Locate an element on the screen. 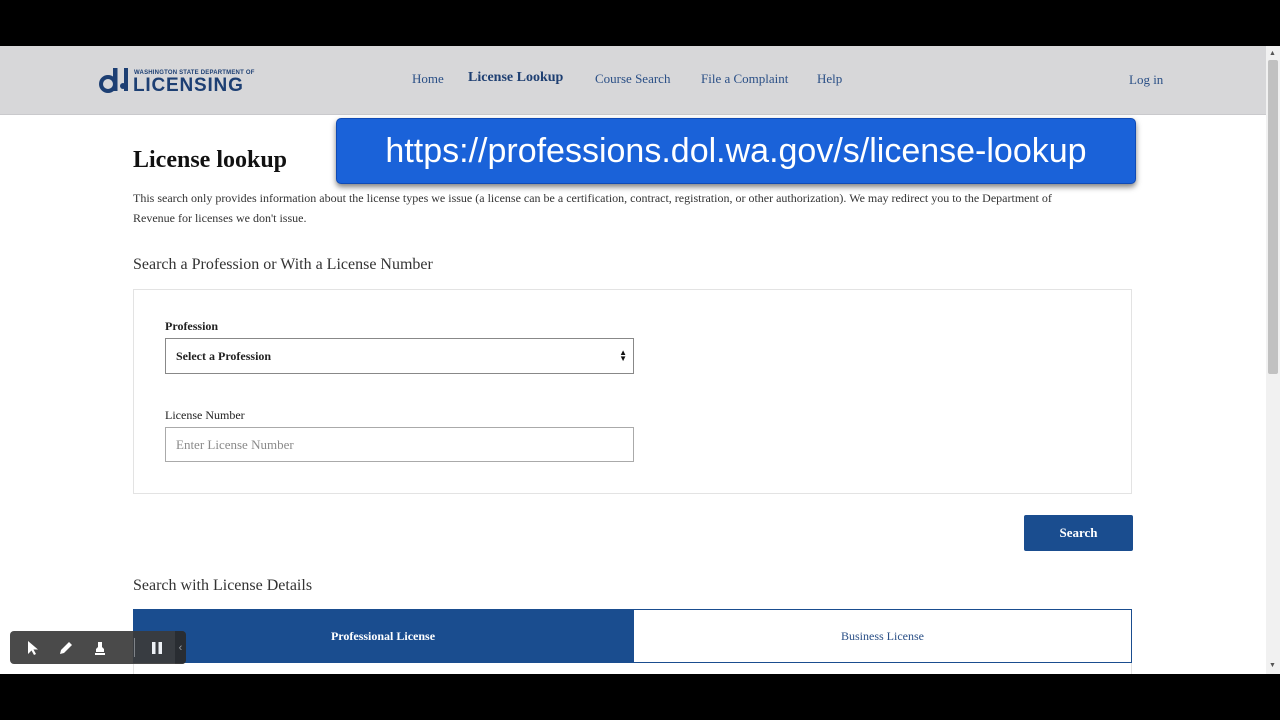 The height and width of the screenshot is (720, 1280). license-type-tabs: Professional License Business License is located at coordinates (632, 636).